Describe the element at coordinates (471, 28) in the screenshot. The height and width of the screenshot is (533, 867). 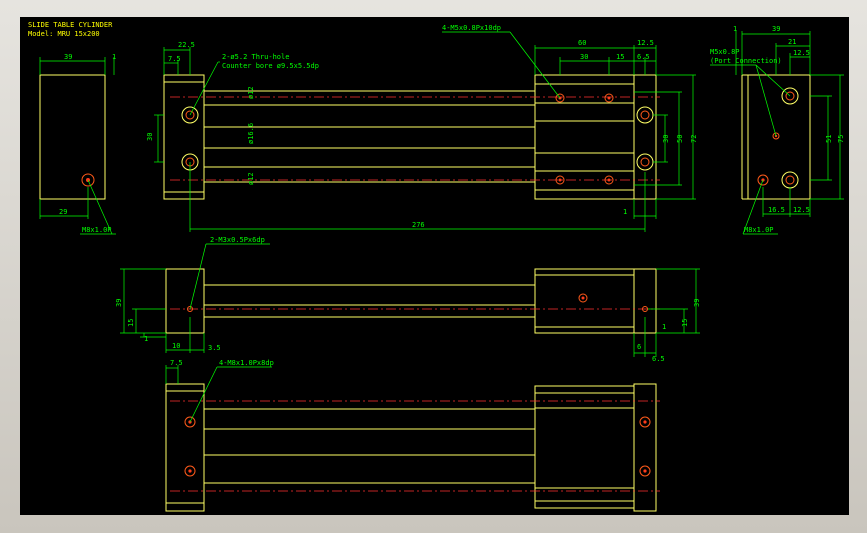
I see `callout-m5-top: 4-M5x0.8Px10dp` at that location.